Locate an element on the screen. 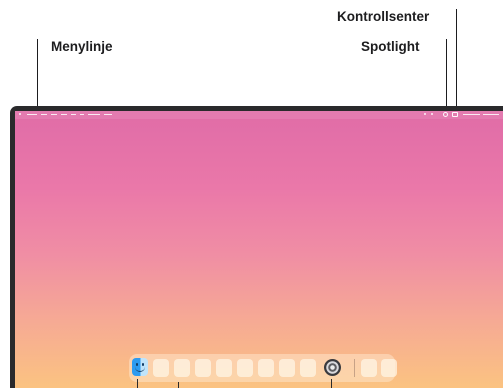  control-centre-icon is located at coordinates (455, 114).